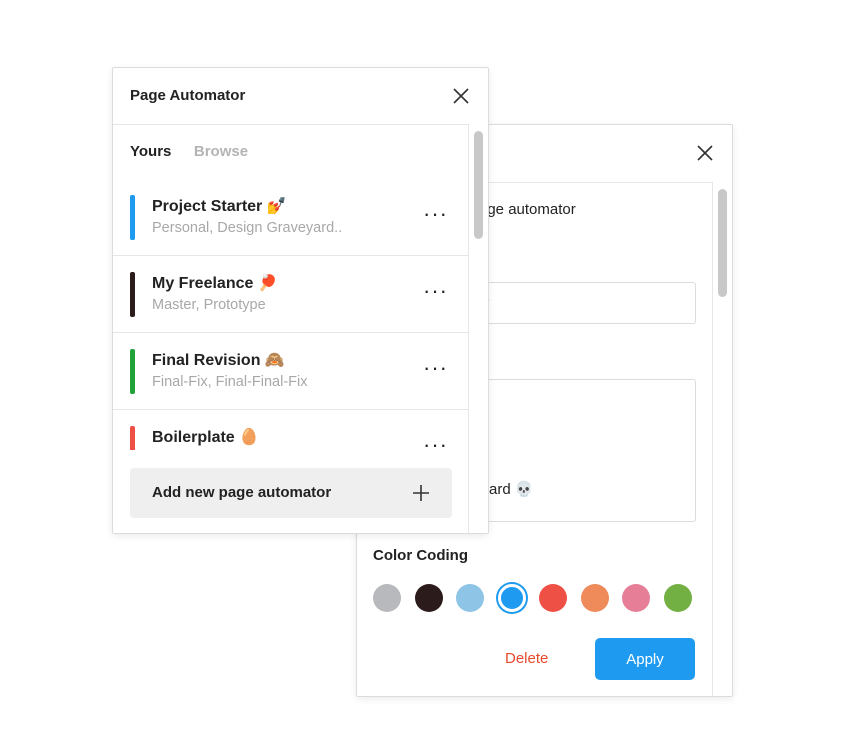 The height and width of the screenshot is (746, 843). I want to click on add-automator-button: Add new page automator, so click(291, 493).